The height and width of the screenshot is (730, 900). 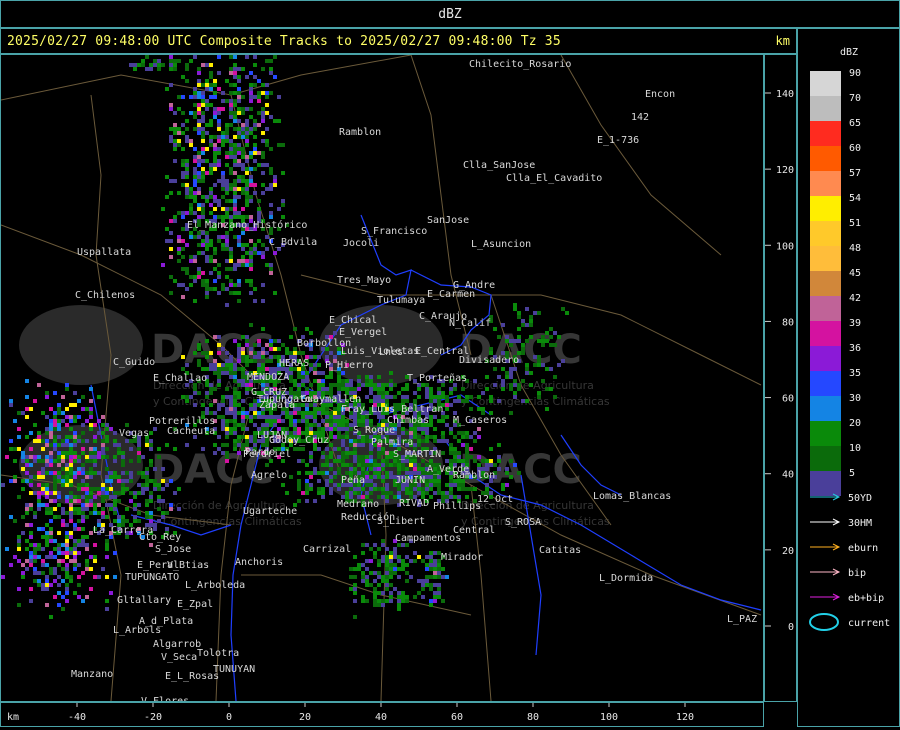 What do you see at coordinates (824, 622) in the screenshot?
I see `current-storm-icon` at bounding box center [824, 622].